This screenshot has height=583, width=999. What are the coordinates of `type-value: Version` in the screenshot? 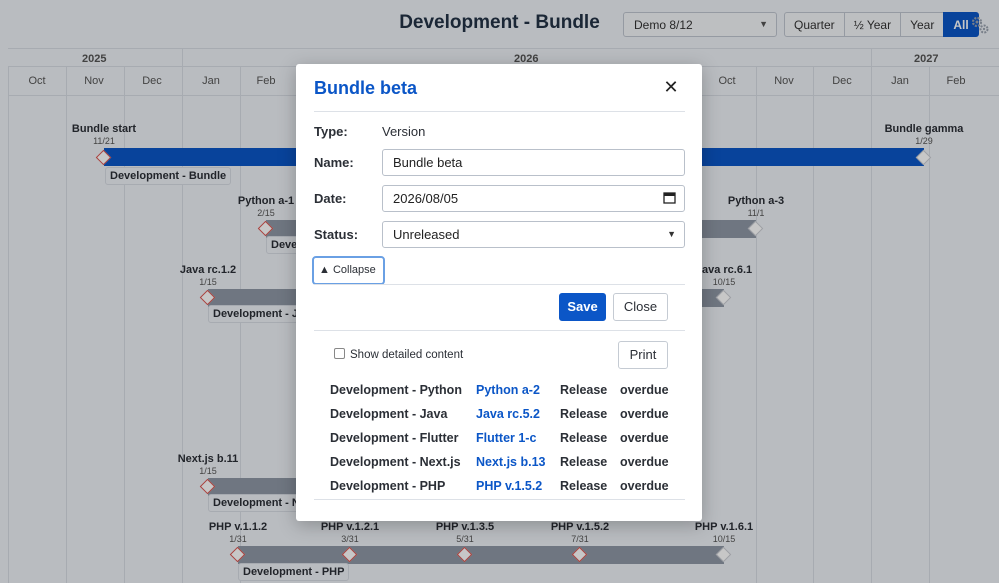 It's located at (404, 131).